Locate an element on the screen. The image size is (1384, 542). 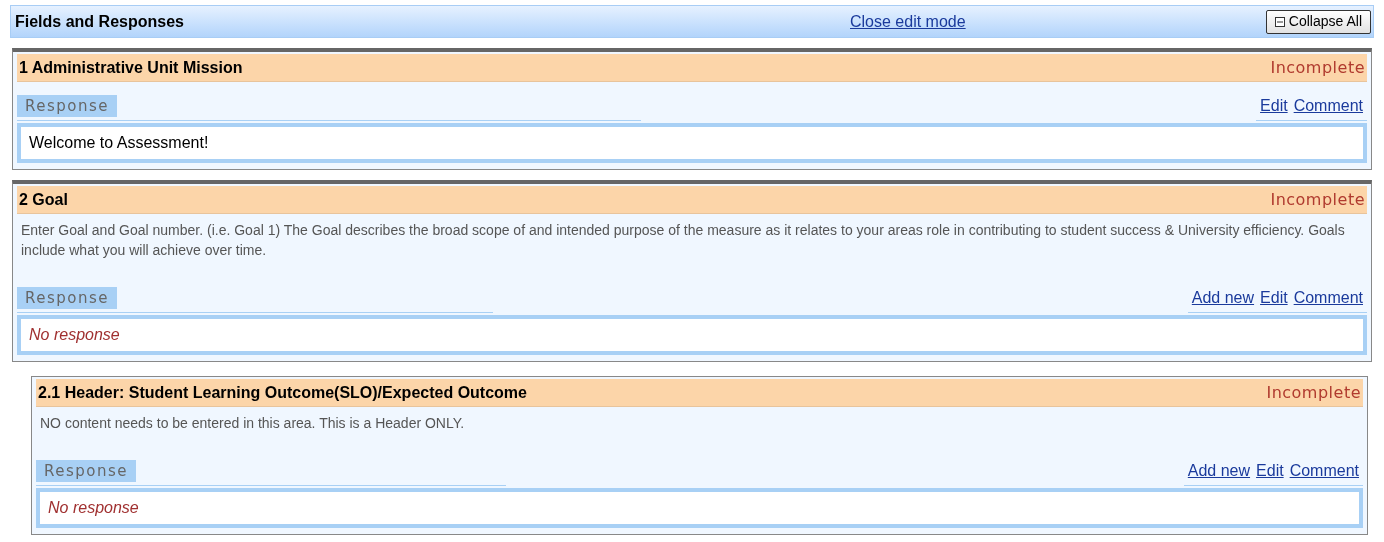
section-description: Enter Goal and Goal number. (i.e. Goal 1) The Goal describes the broad scope of and intended purpose of the measure as it relates to your areas role in contributing to student success & University efficiency. Goals include what you will achieve over time. is located at coordinates (683, 240).